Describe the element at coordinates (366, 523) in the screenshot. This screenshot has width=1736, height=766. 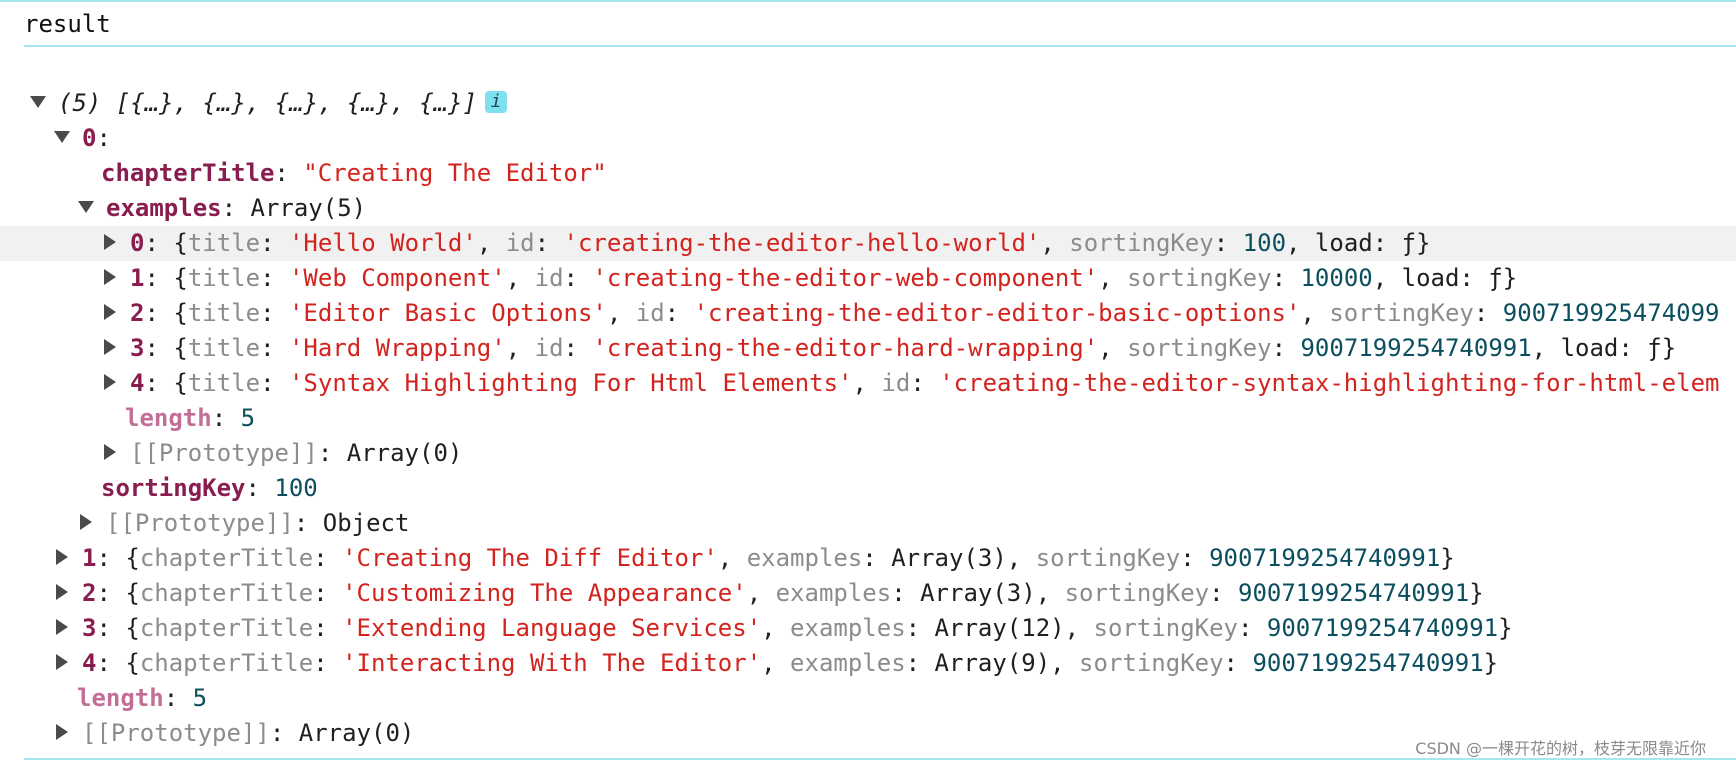
I see `property-value: Object` at that location.